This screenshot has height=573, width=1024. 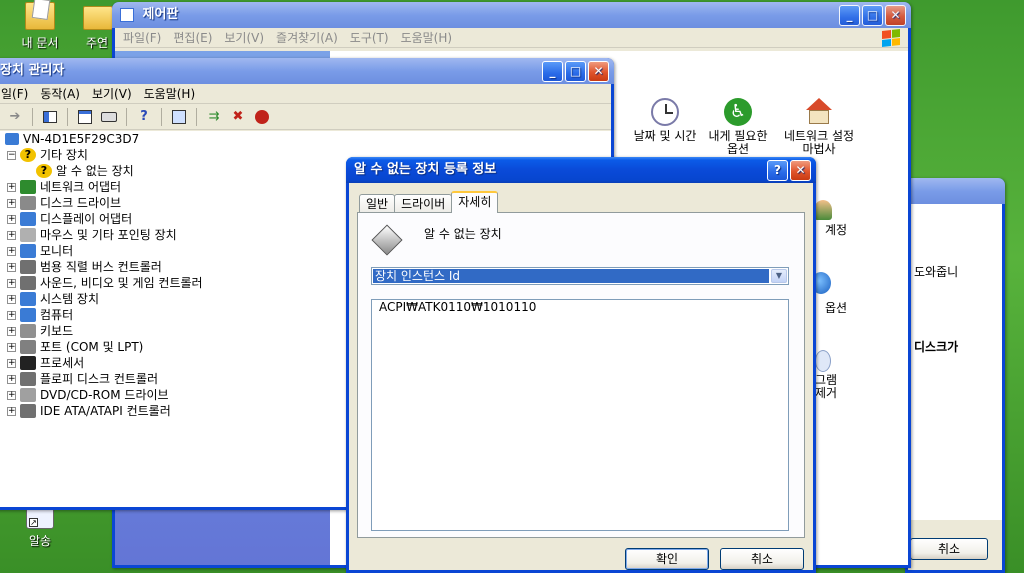 What do you see at coordinates (511, 15) in the screenshot?
I see `control-panel-titlebar: 제어판 _ □ ✕` at bounding box center [511, 15].